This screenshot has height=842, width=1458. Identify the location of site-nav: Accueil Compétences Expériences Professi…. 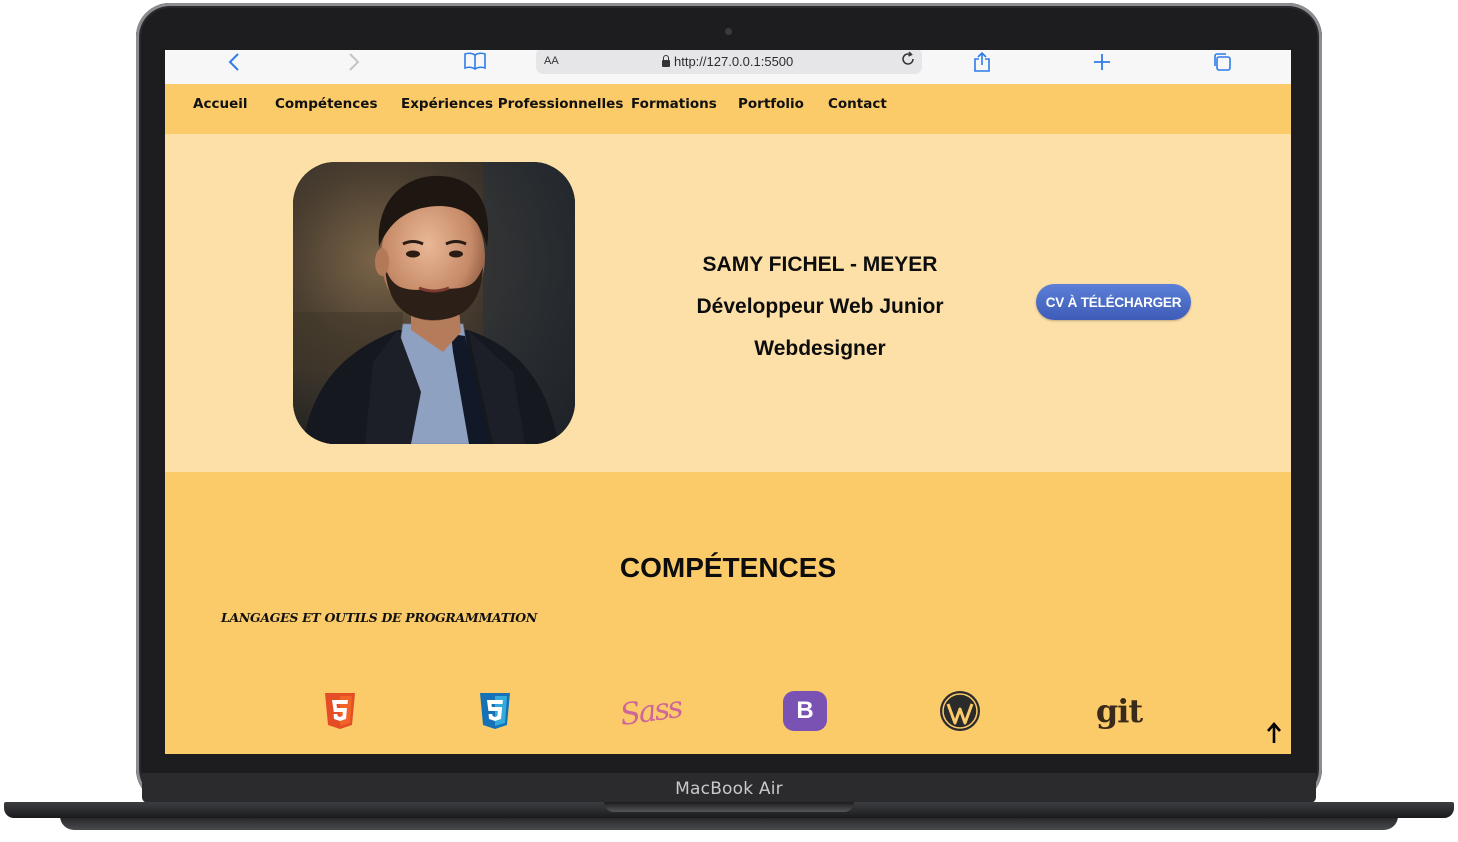
(728, 109).